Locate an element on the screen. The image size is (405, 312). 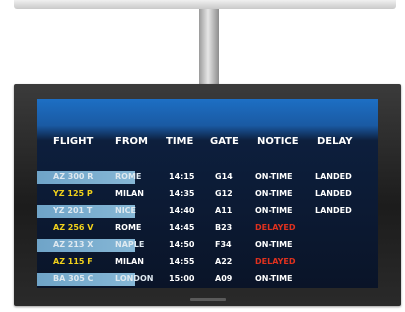
cell-from: NAPLE is located at coordinates (130, 244).